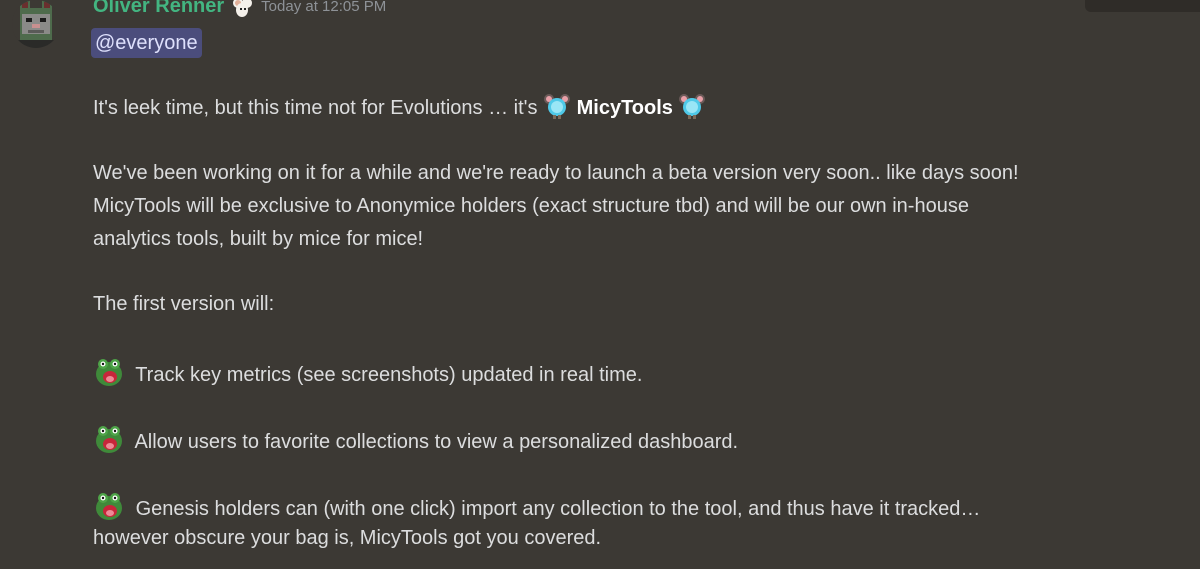  Describe the element at coordinates (258, 239) in the screenshot. I see `paragraph-line: analytics tools, built by mice for mice!` at that location.